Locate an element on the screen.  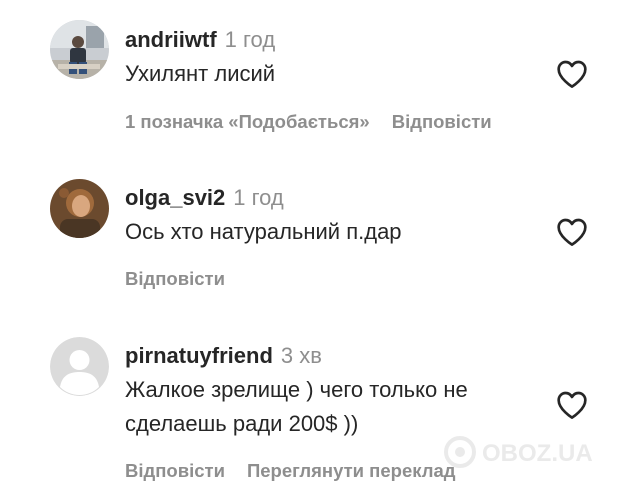
watermark-logo: OBOZ.UA is located at coordinates (522, 452).